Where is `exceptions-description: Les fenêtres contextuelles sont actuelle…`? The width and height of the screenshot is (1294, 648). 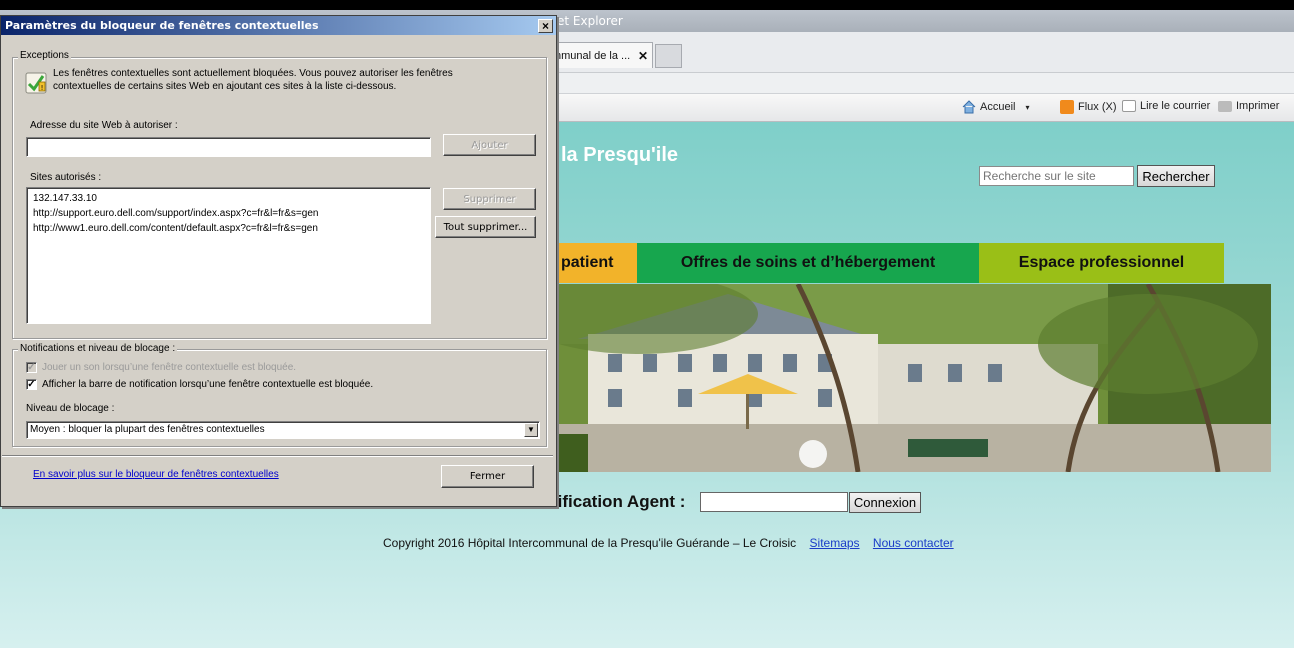 exceptions-description: Les fenêtres contextuelles sont actuelle… is located at coordinates (278, 80).